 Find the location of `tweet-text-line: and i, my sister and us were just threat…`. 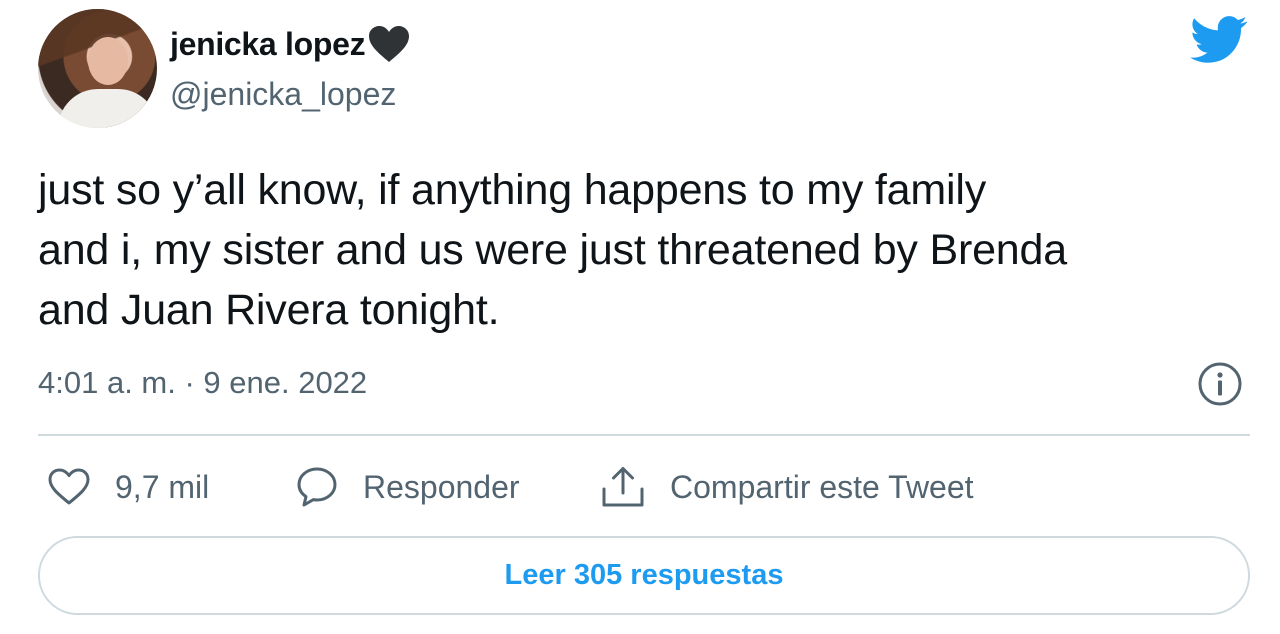

tweet-text-line: and i, my sister and us were just threat… is located at coordinates (552, 250).